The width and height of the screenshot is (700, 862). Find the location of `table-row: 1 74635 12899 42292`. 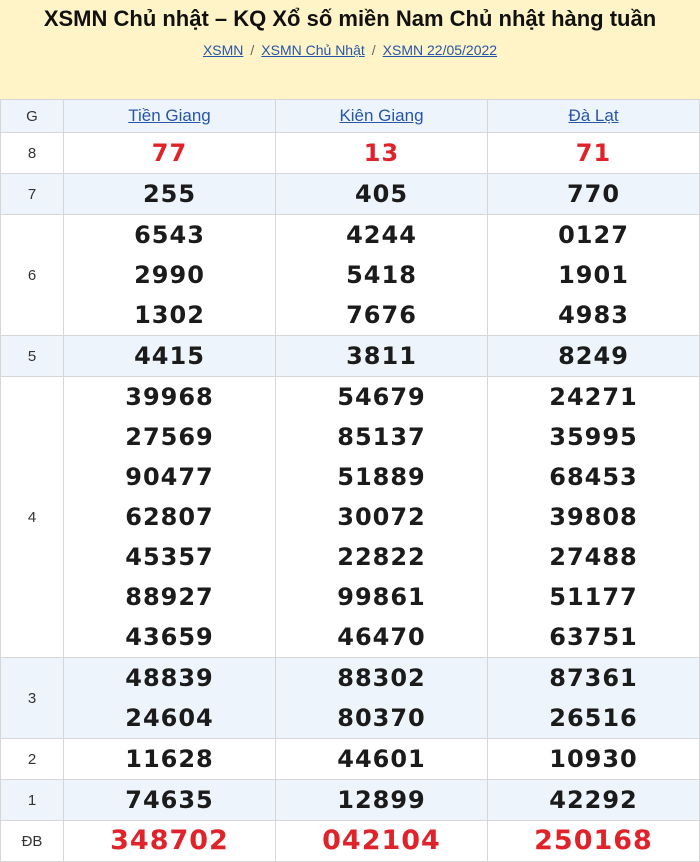

table-row: 1 74635 12899 42292 is located at coordinates (350, 800).